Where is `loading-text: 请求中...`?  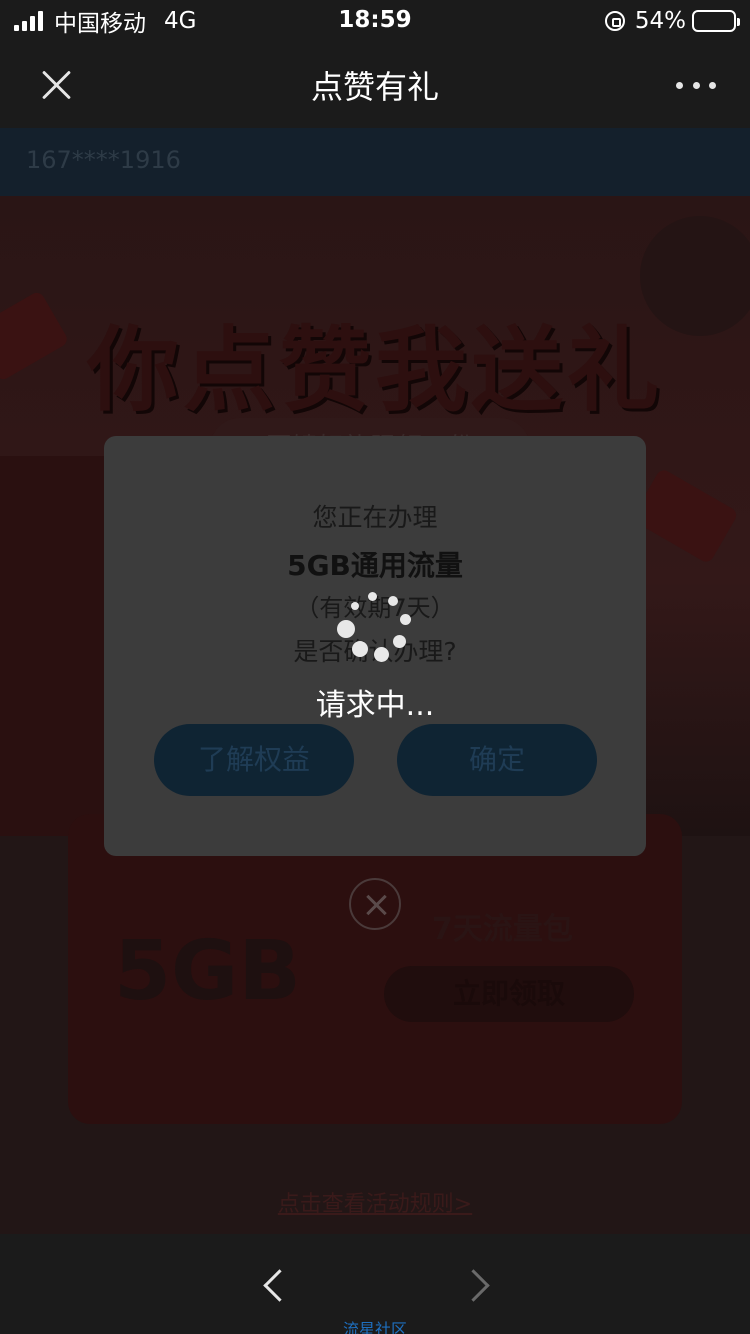 loading-text: 请求中... is located at coordinates (375, 705).